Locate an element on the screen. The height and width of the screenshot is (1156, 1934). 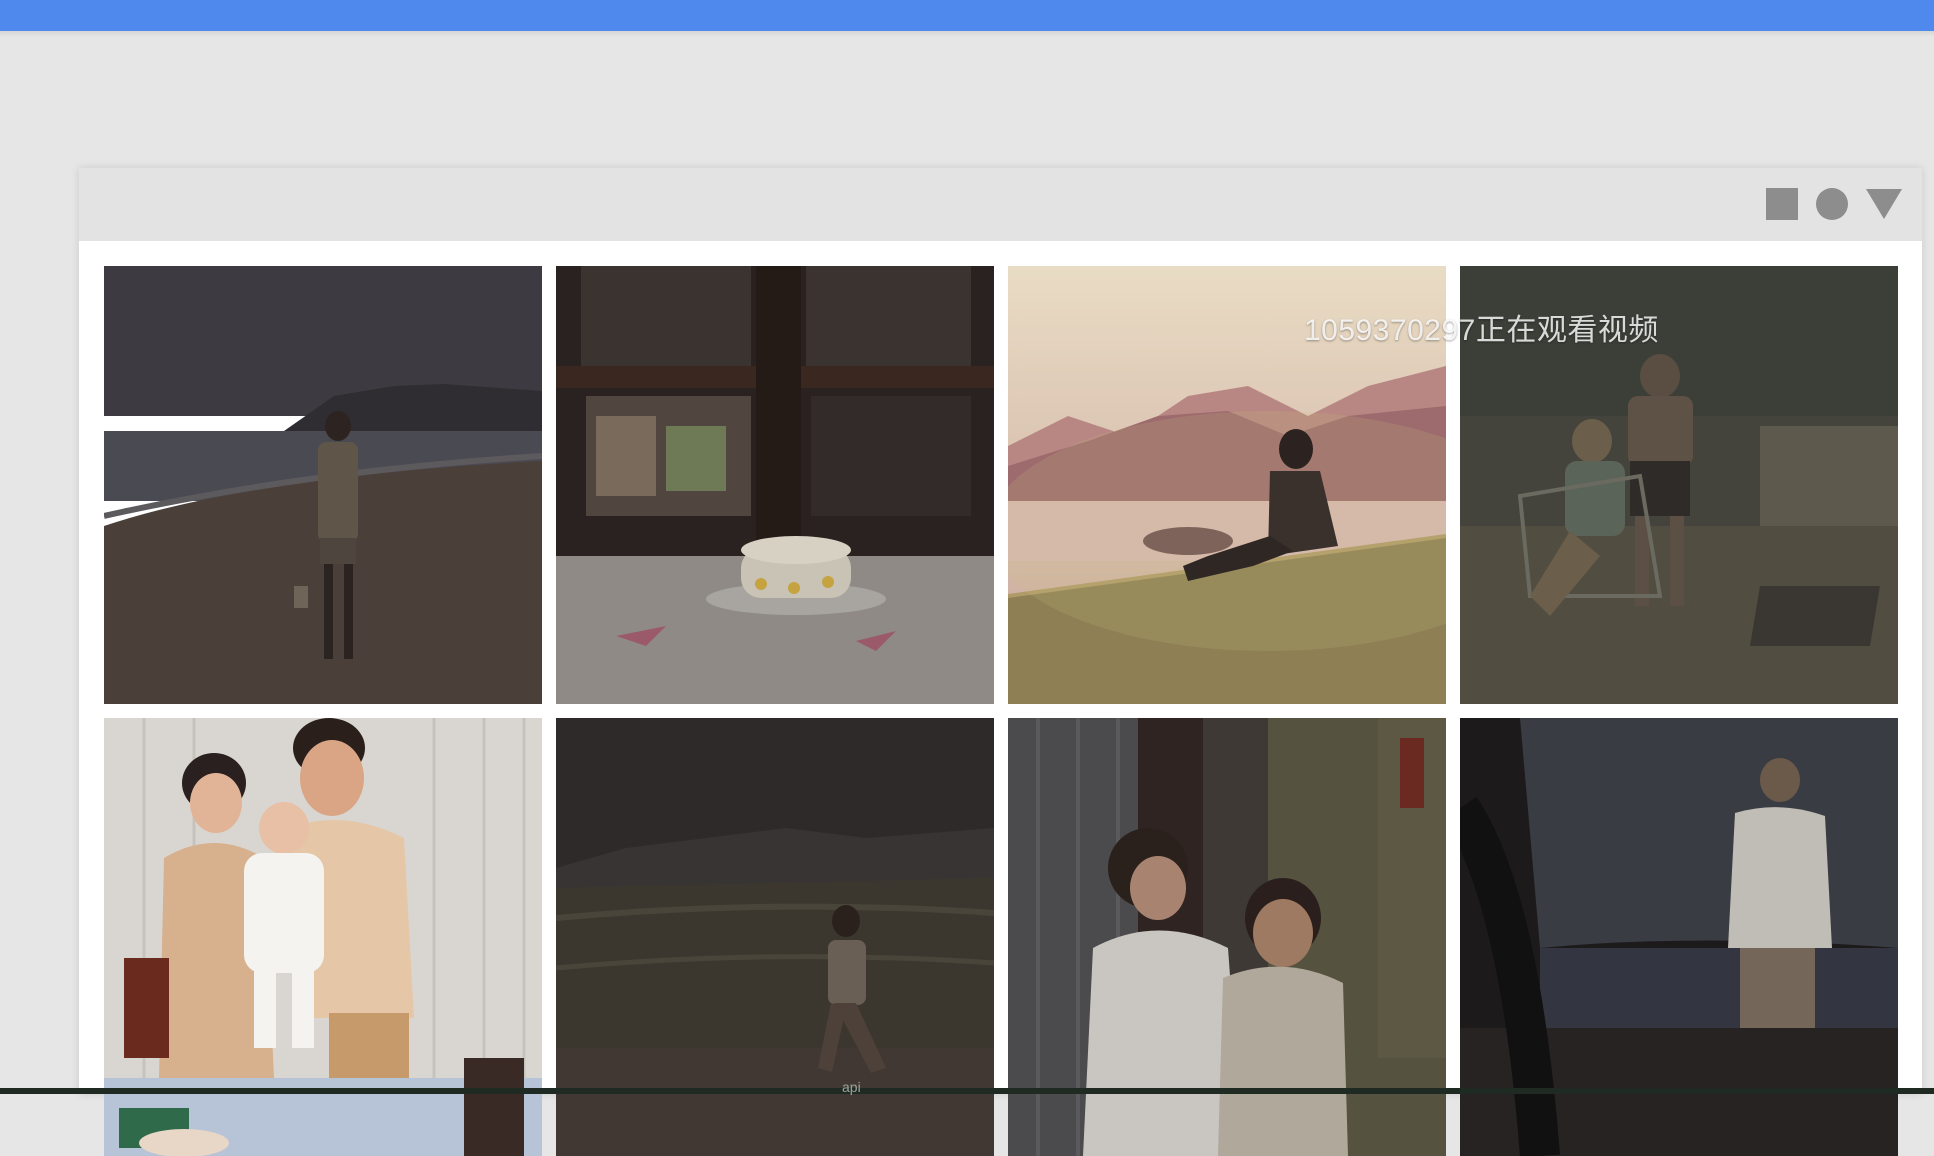
window-controls is located at coordinates (1834, 204).